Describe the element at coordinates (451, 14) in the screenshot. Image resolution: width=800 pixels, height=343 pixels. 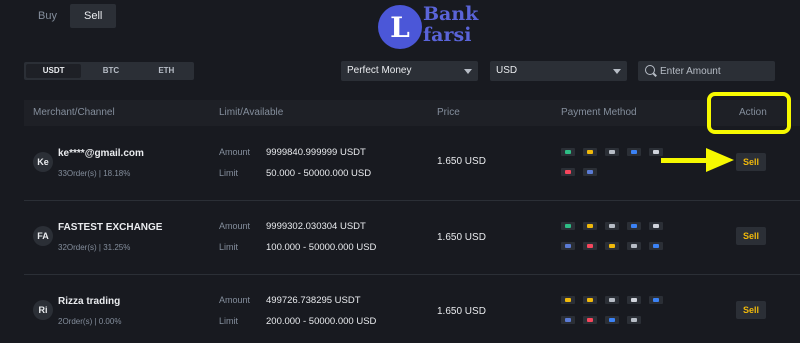
I see `logo-line-1: Bank` at that location.